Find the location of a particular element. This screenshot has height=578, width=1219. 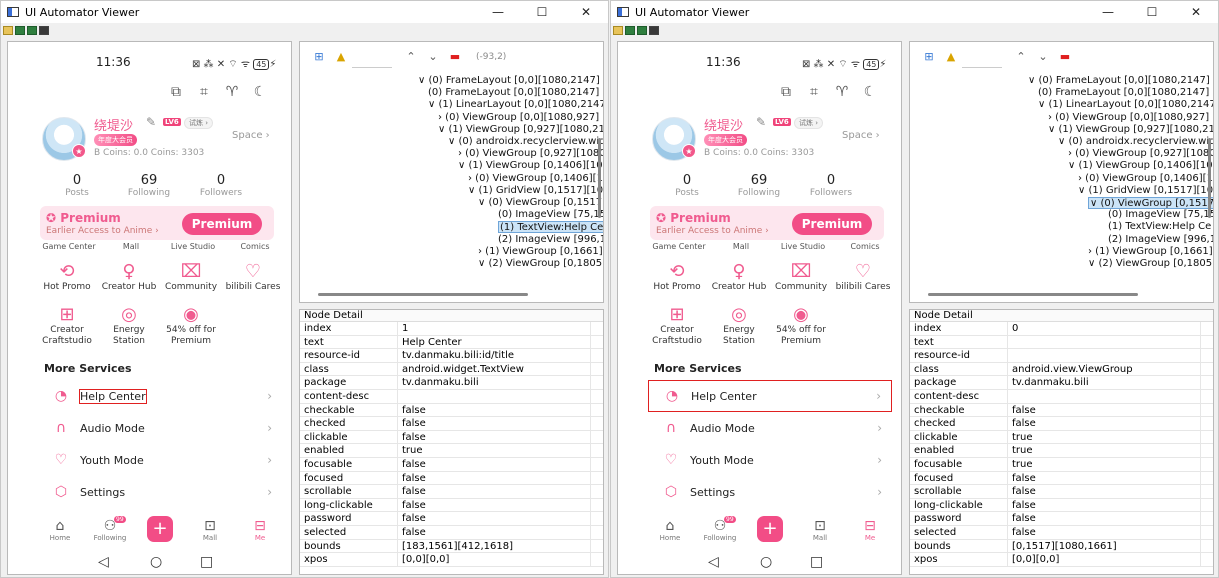

detail-row: long-clickable false is located at coordinates (1061, 505).